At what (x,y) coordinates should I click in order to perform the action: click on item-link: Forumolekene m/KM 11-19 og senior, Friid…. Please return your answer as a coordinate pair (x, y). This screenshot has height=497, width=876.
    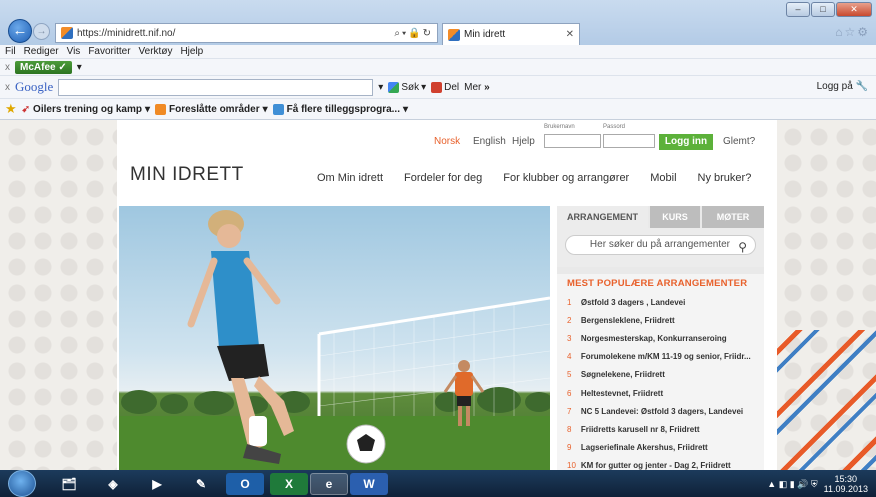
    Looking at the image, I should click on (667, 356).